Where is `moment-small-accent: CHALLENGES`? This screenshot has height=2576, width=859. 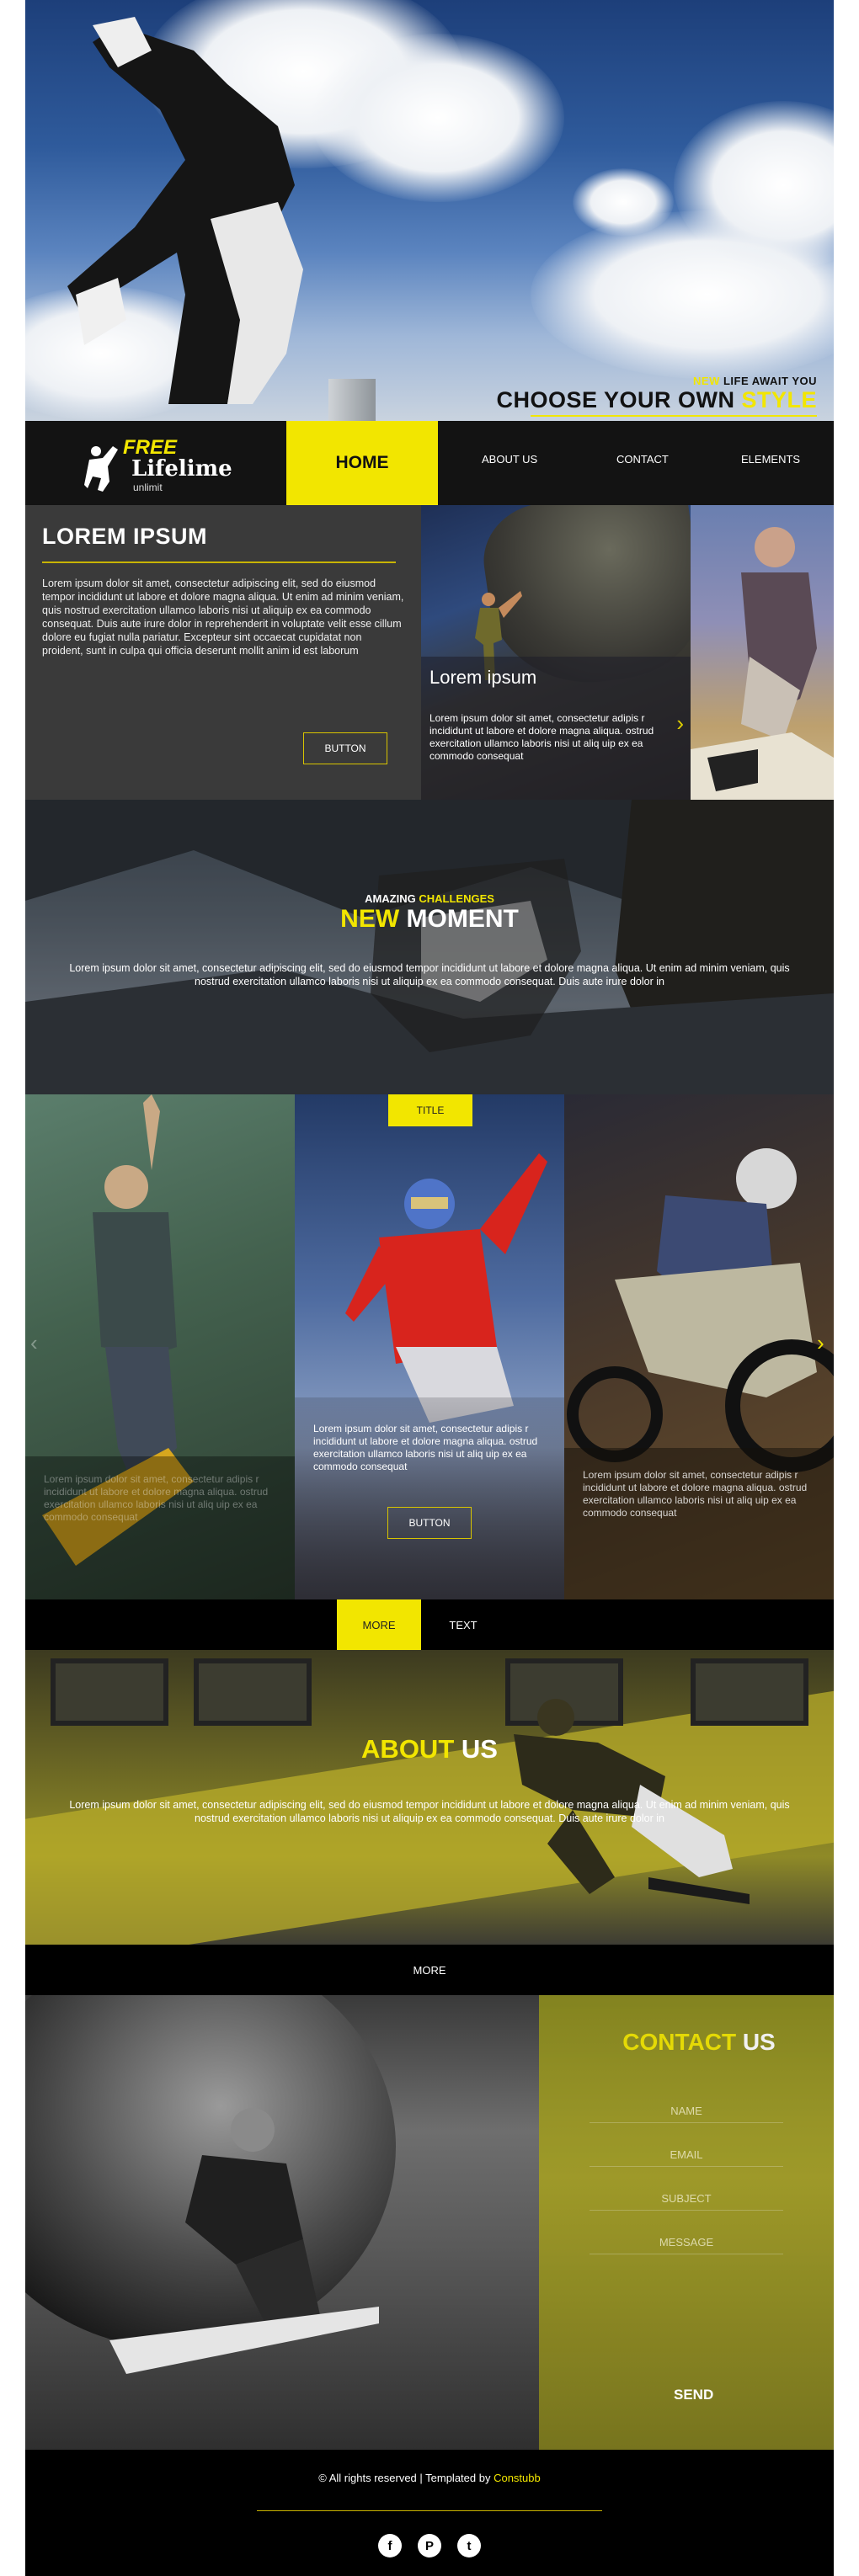
moment-small-accent: CHALLENGES is located at coordinates (456, 899).